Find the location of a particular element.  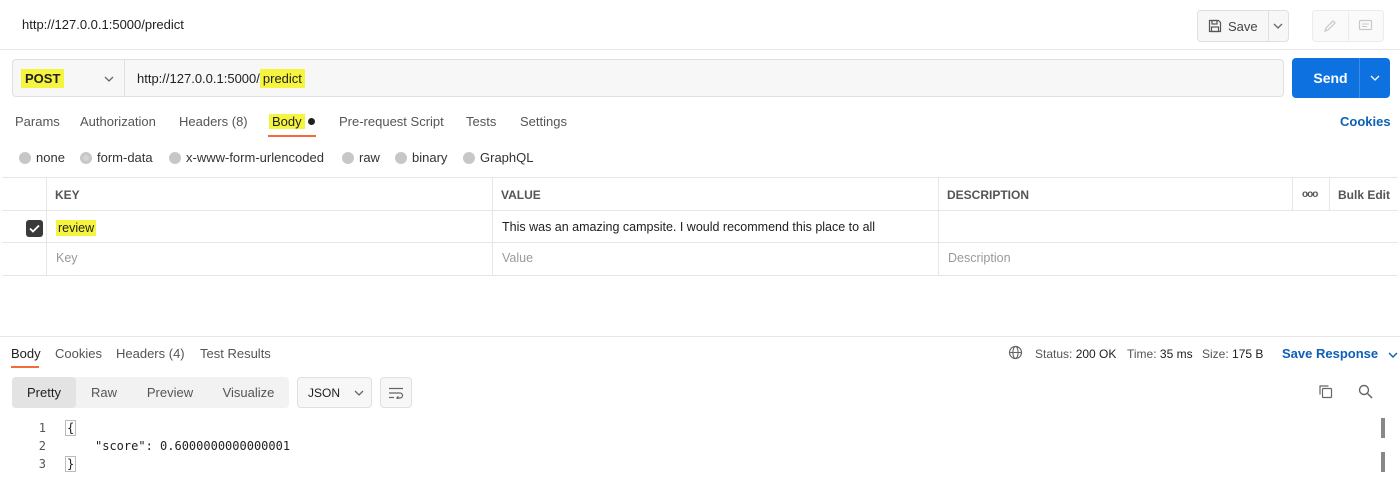

radio-label: binary is located at coordinates (430, 157).